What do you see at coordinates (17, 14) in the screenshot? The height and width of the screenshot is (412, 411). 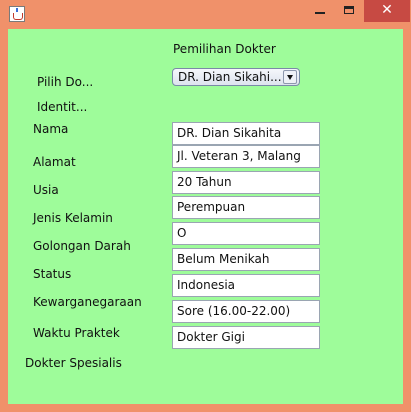 I see `java-cup-icon` at bounding box center [17, 14].